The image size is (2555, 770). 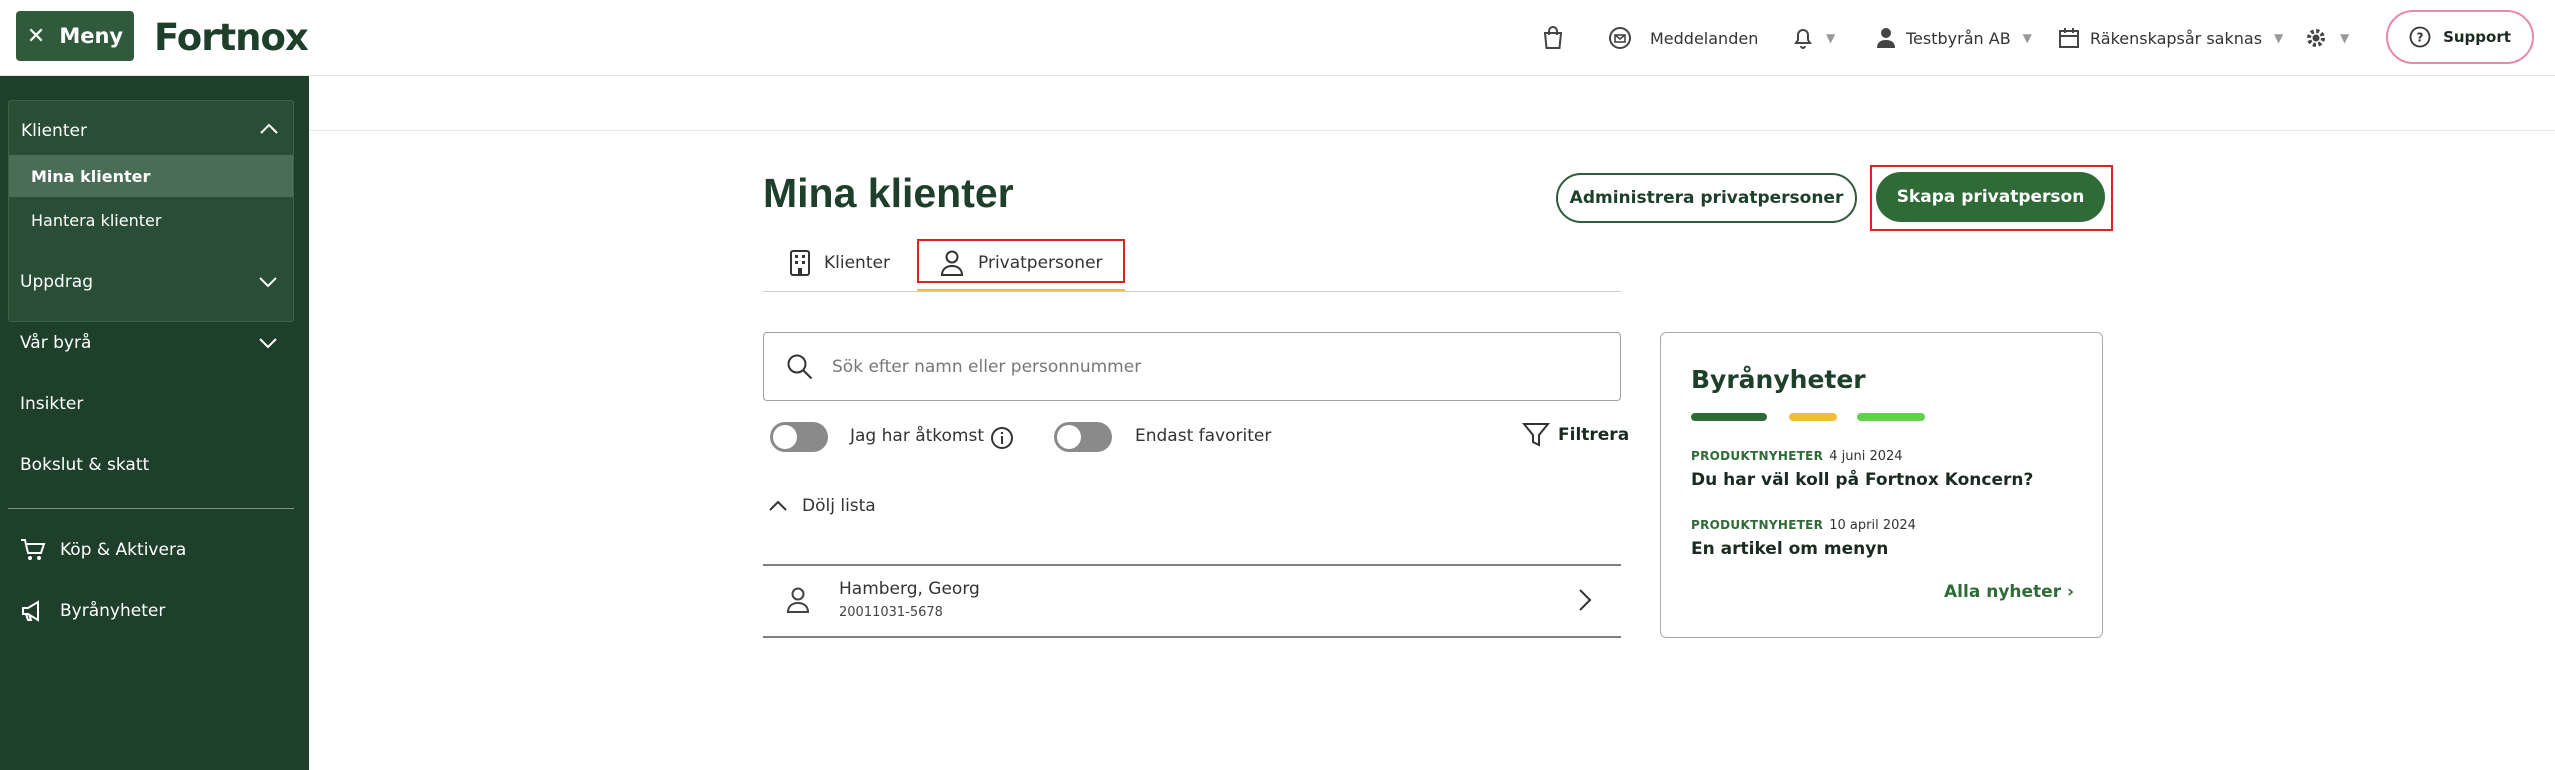 I want to click on megaphone-icon, so click(x=30, y=611).